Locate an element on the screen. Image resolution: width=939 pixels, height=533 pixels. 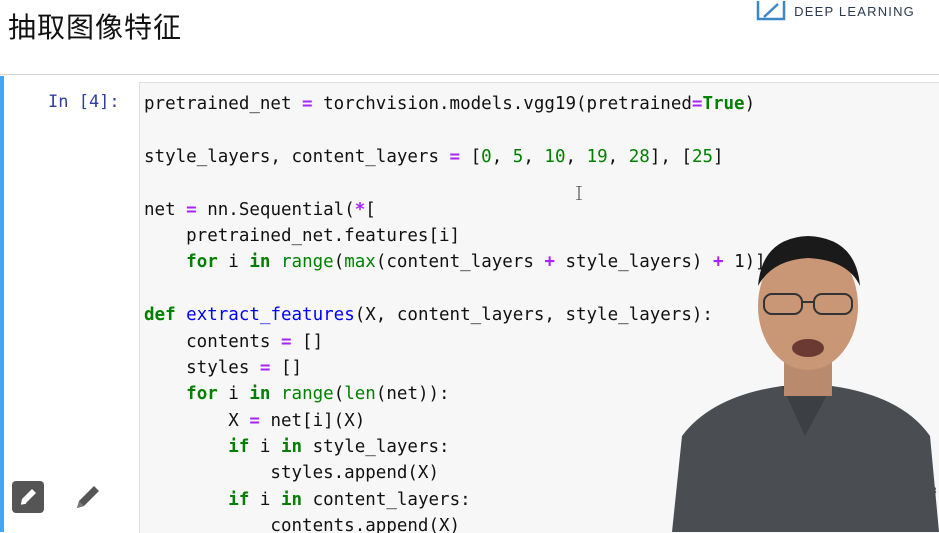
brand-logo-icon is located at coordinates (771, 11).